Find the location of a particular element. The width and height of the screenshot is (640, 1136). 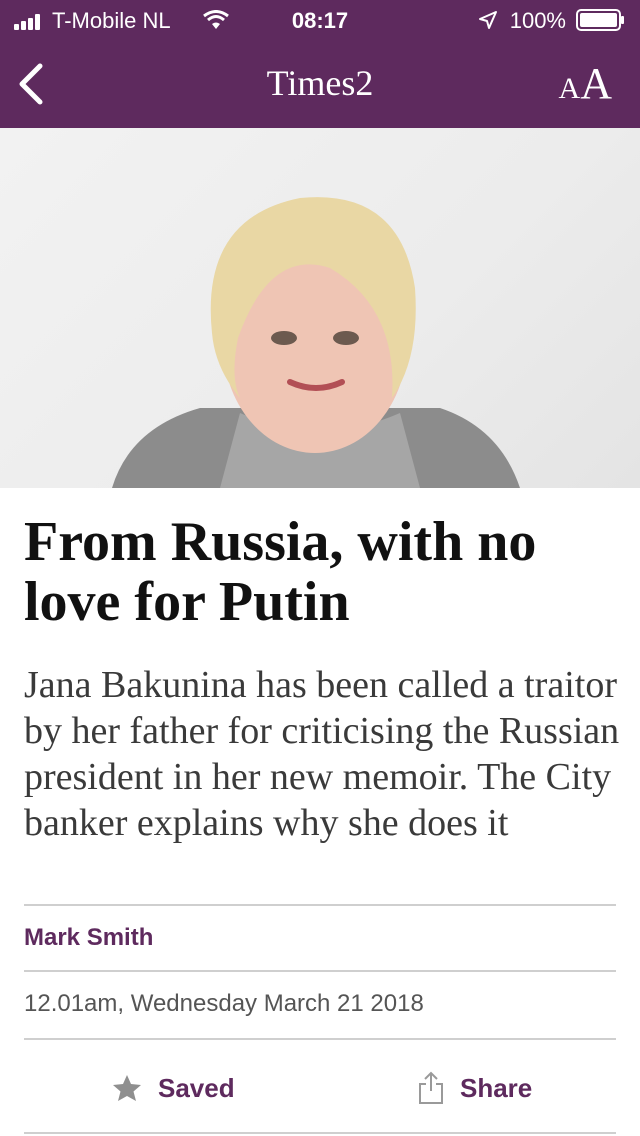

author-link: Mark Smith is located at coordinates (88, 938).